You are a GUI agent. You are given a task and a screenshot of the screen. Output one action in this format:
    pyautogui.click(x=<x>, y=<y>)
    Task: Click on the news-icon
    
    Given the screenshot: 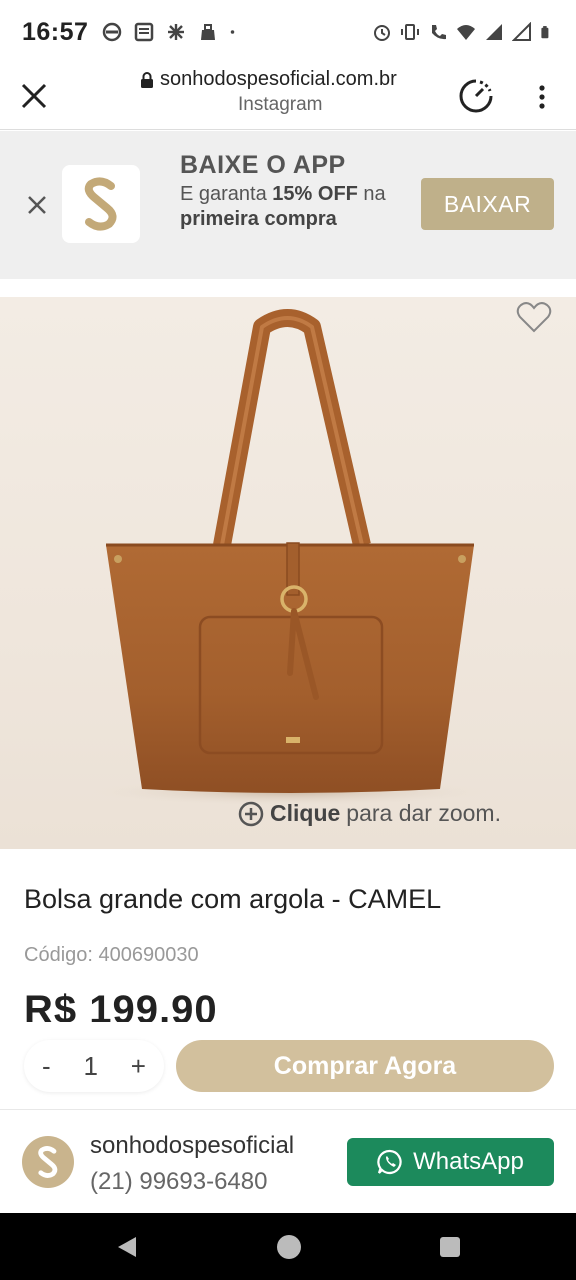 What is the action you would take?
    pyautogui.click(x=144, y=32)
    